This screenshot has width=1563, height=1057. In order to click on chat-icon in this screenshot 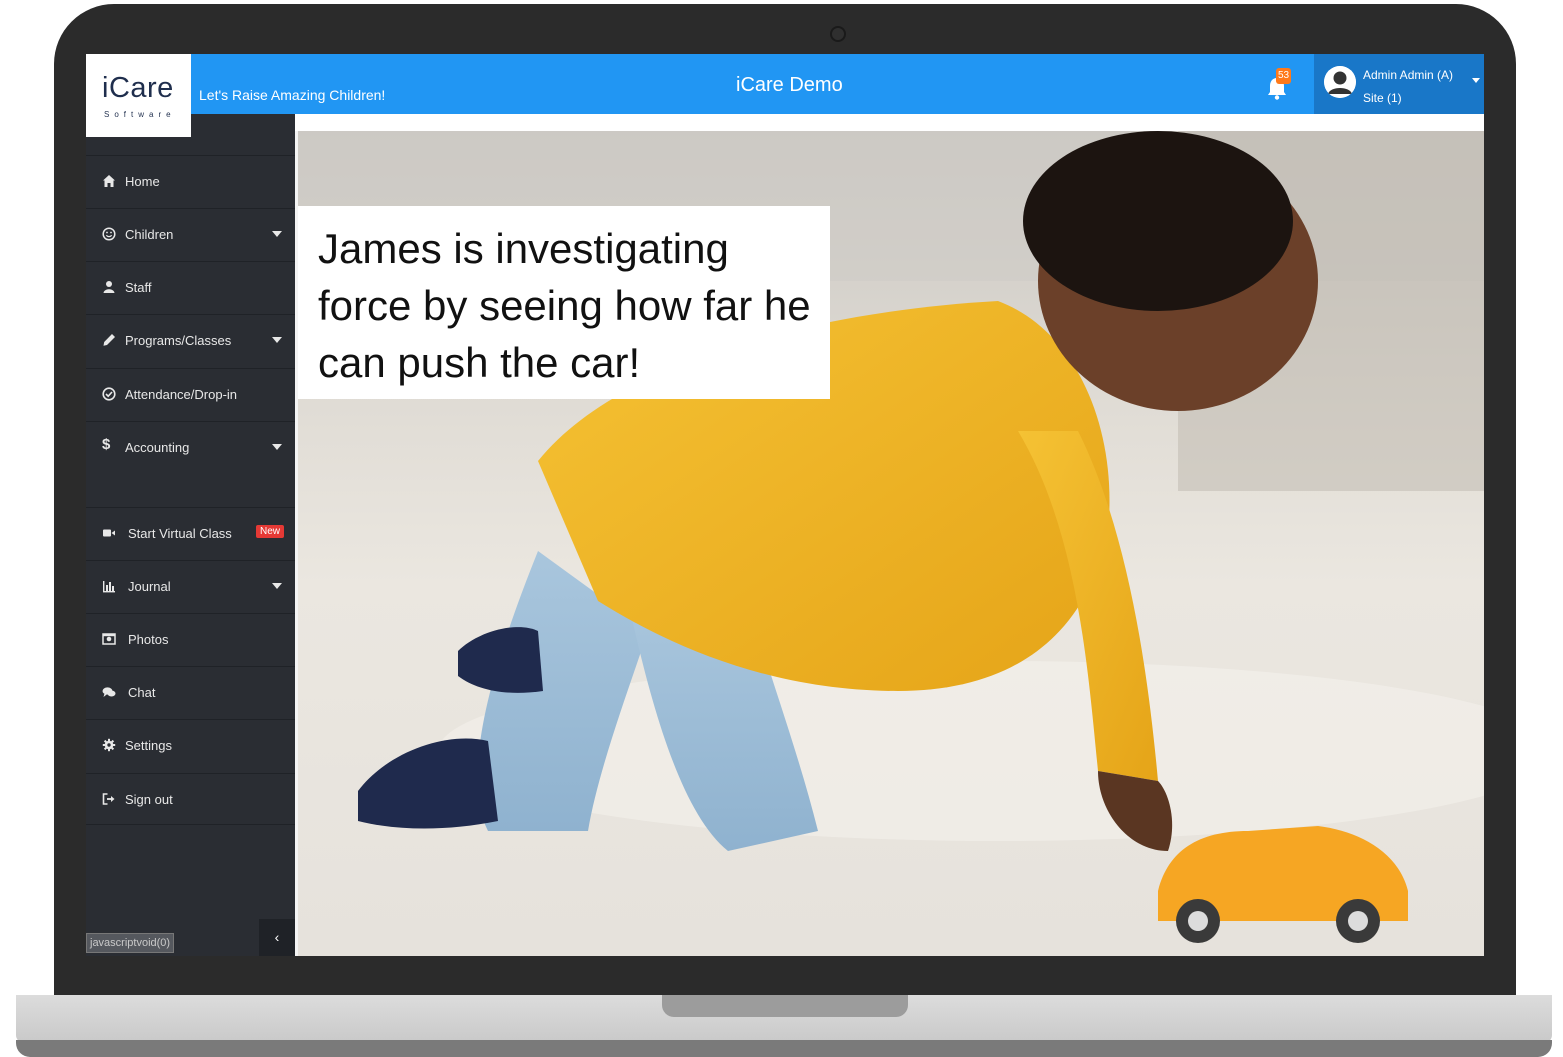, I will do `click(109, 692)`.